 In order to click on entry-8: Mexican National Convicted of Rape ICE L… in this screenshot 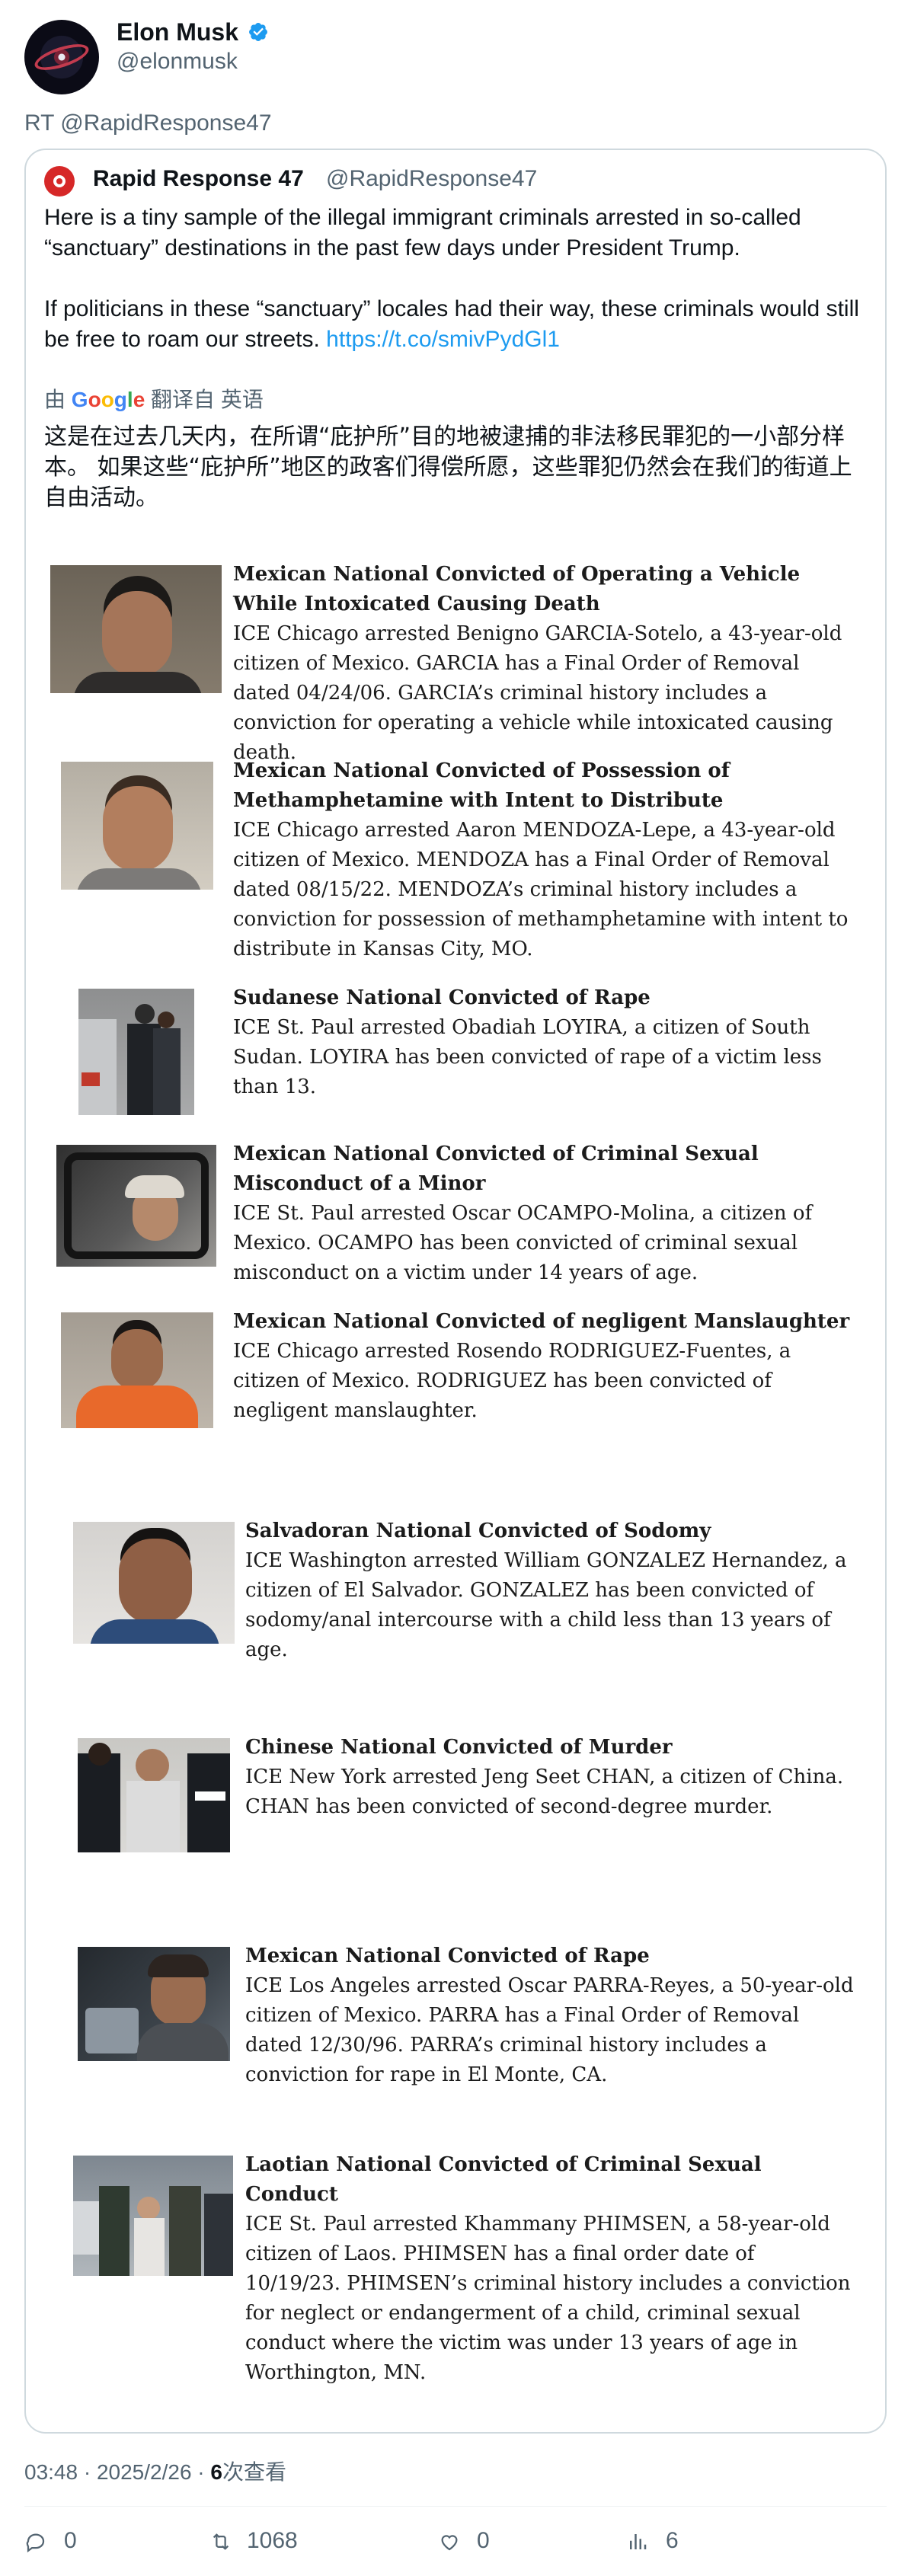, I will do `click(550, 2016)`.